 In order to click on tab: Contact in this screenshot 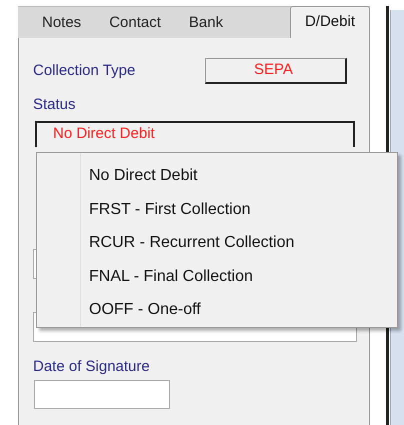, I will do `click(135, 23)`.